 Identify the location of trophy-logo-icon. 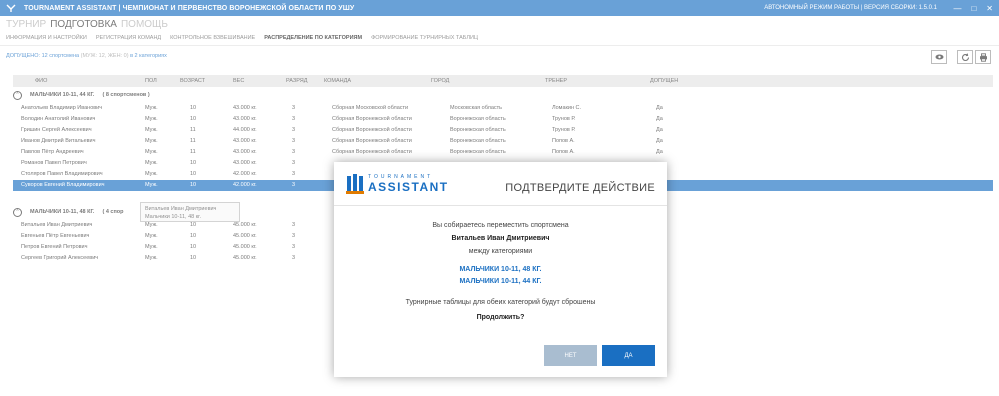
(355, 184).